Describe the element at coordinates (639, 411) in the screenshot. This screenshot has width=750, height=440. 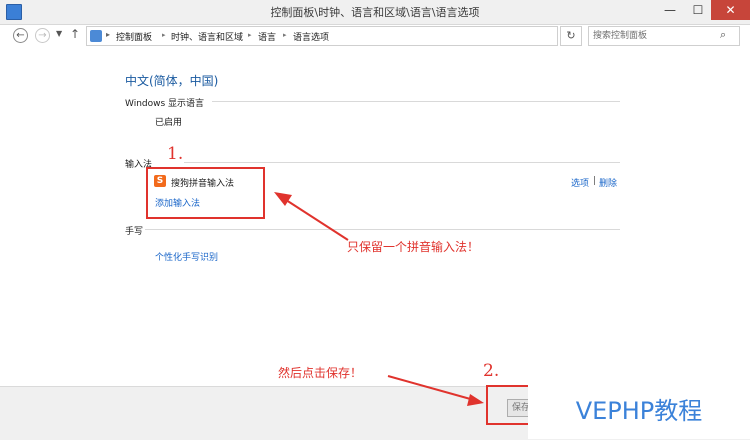
I see `watermark-logo: VEPHP教程` at that location.